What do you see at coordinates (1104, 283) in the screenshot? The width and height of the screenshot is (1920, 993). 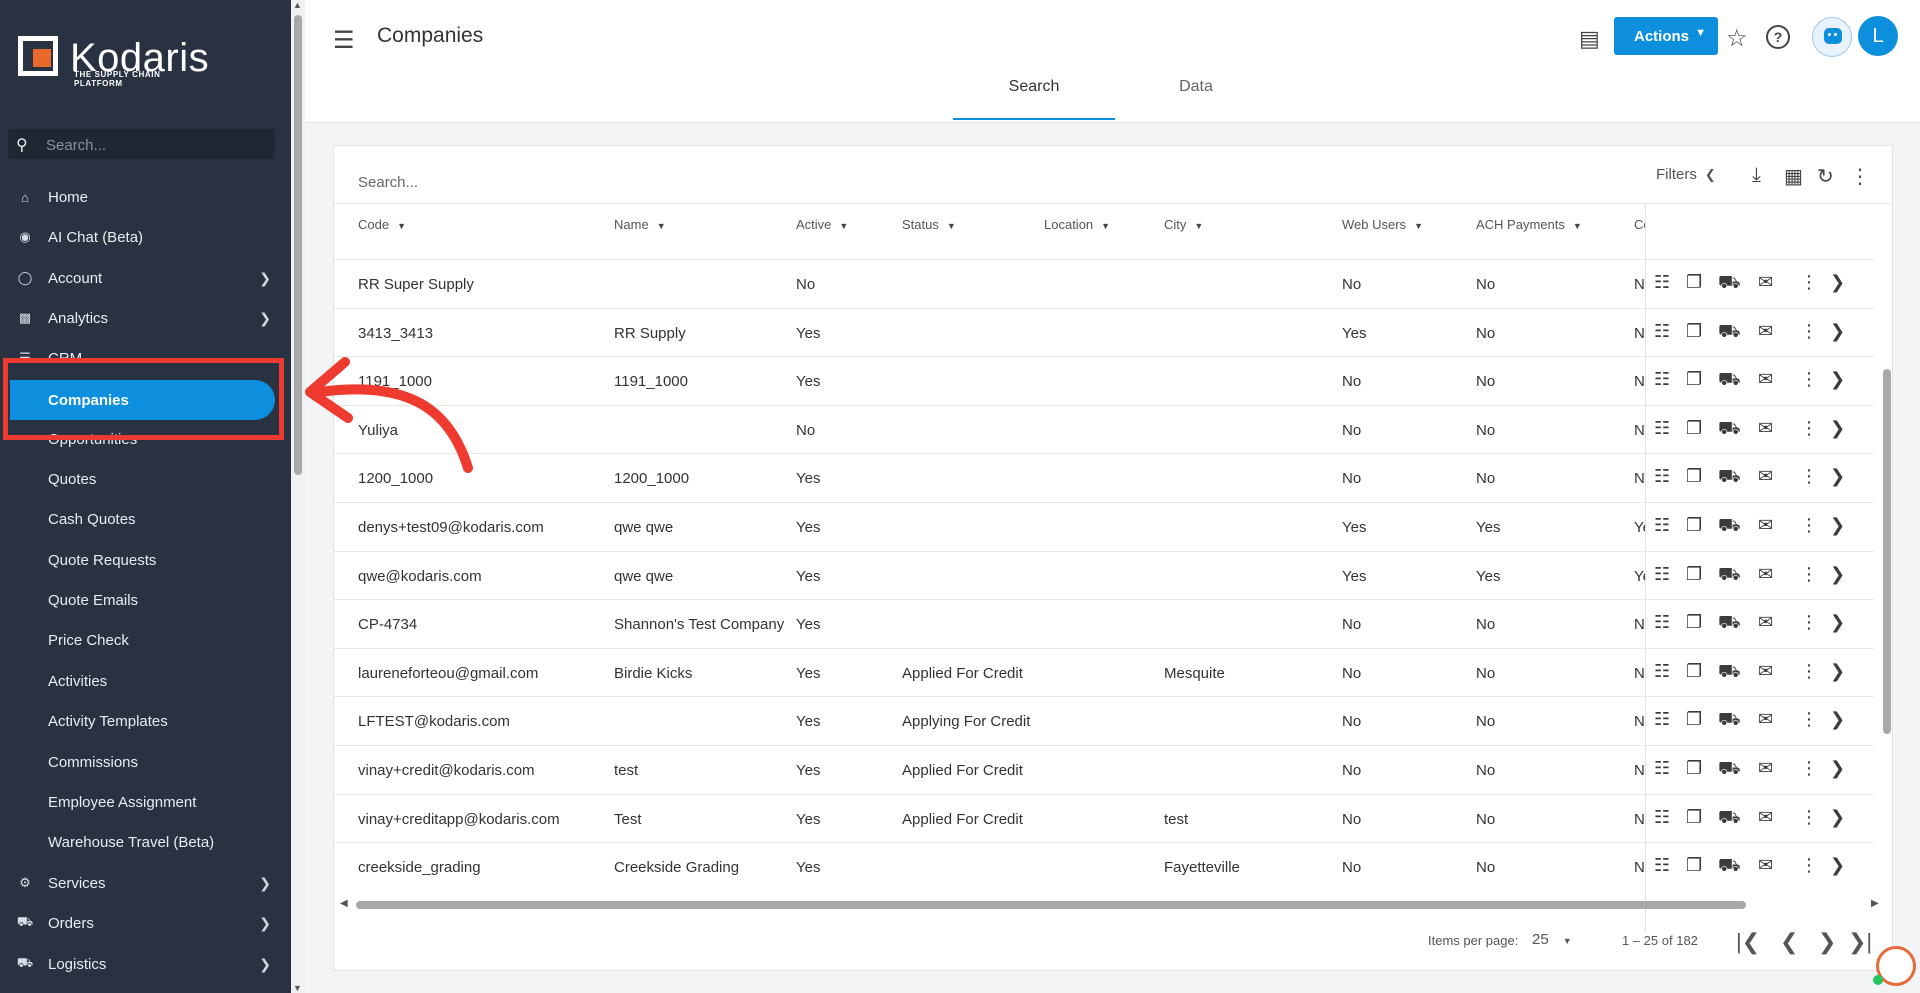 I see `table-row: RR Super Supply No No No No ☷ ❐ ⛟ ✉ ⋮ ❯` at bounding box center [1104, 283].